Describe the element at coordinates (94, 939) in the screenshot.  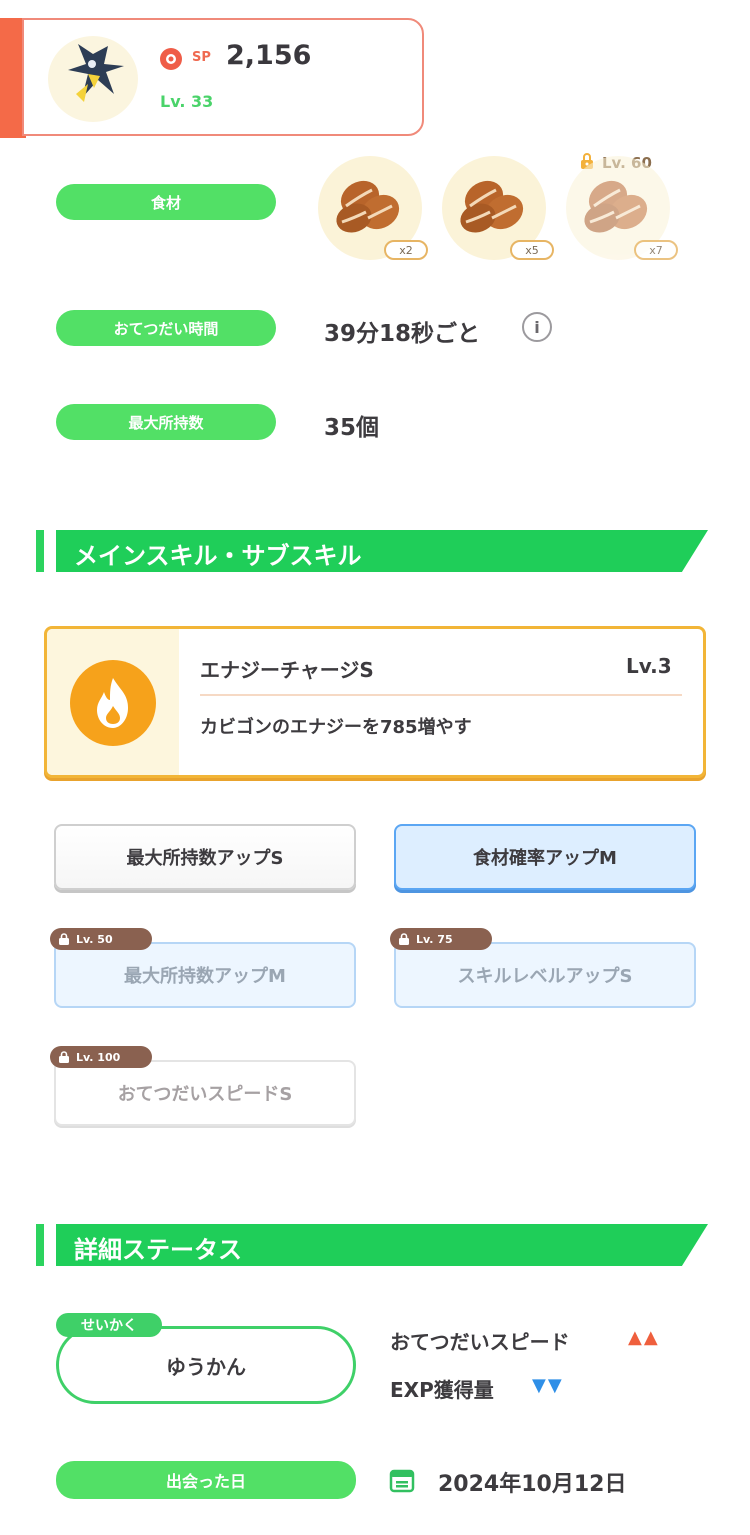
I see `lock-level-text: Lv. 50` at that location.